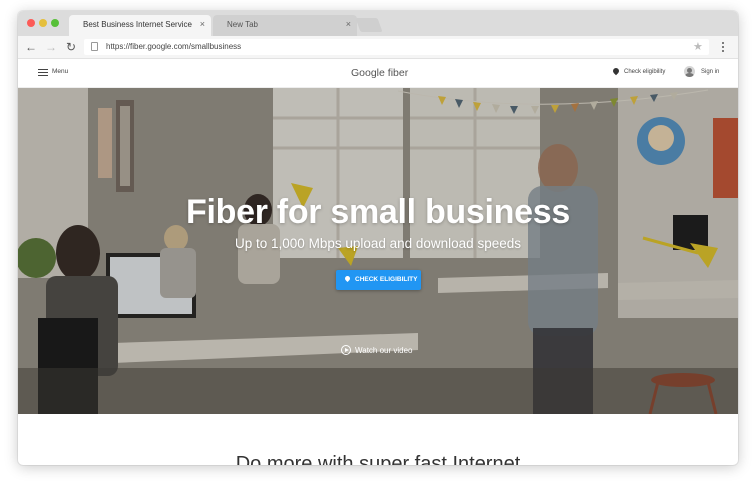 This screenshot has width=756, height=489. Describe the element at coordinates (346, 350) in the screenshot. I see `play-circle-icon` at that location.